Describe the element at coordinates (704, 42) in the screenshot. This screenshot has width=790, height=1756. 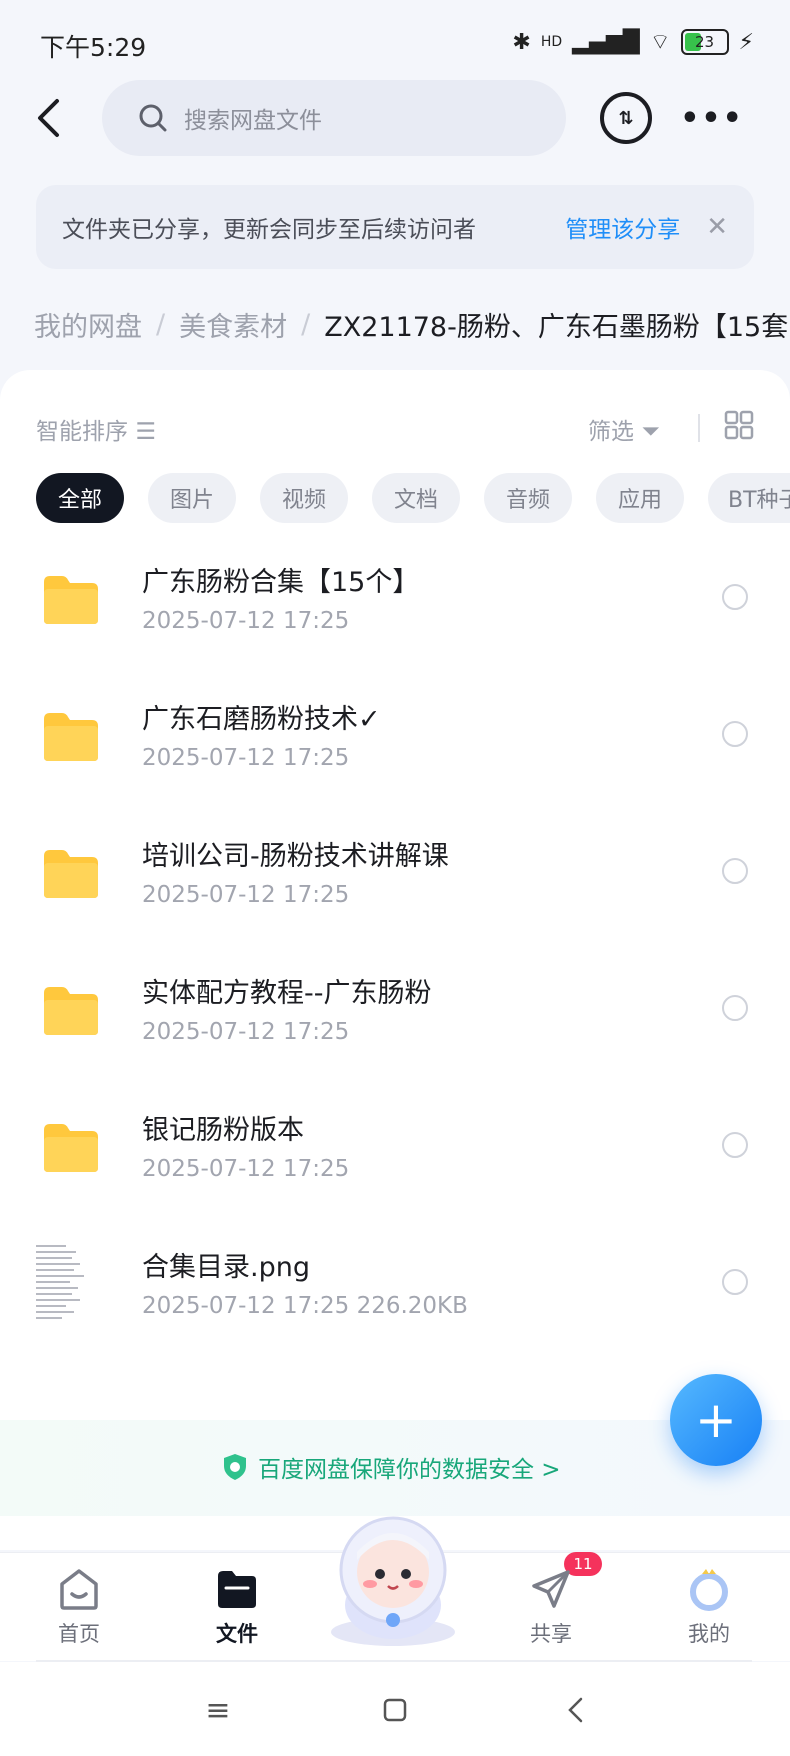
I see `battery-icon: 23` at that location.